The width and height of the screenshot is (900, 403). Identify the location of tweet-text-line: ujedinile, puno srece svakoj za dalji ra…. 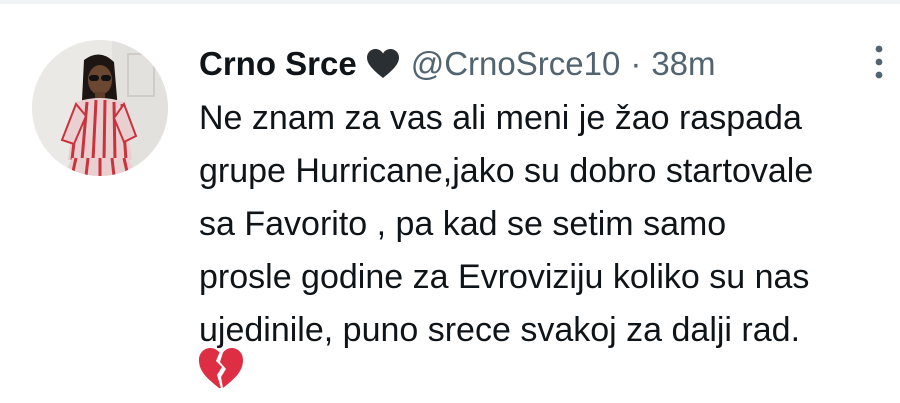
(500, 330).